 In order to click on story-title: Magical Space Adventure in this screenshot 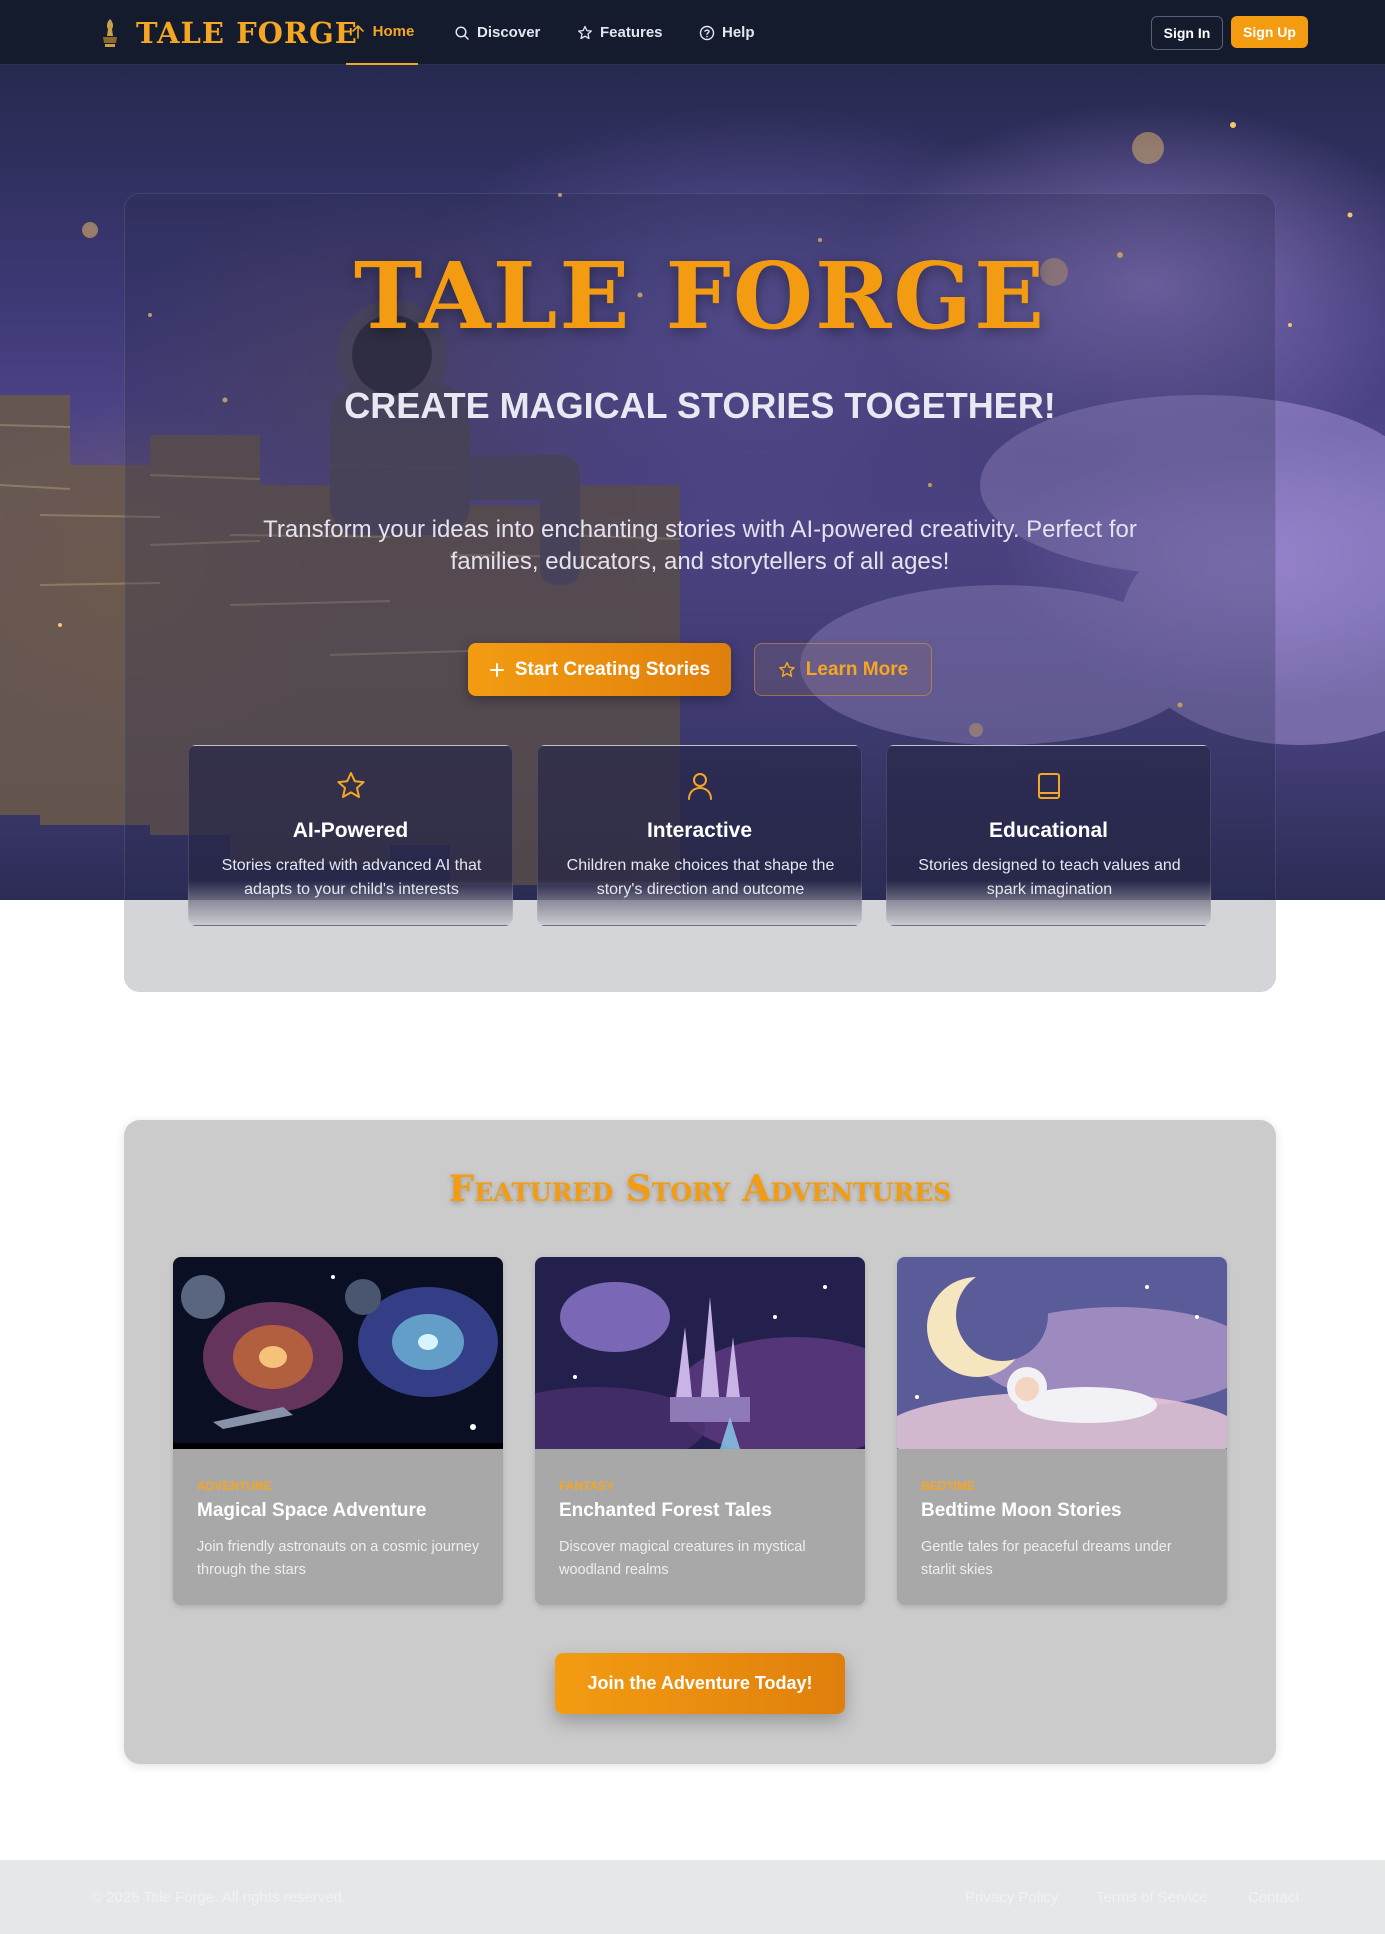, I will do `click(312, 1510)`.